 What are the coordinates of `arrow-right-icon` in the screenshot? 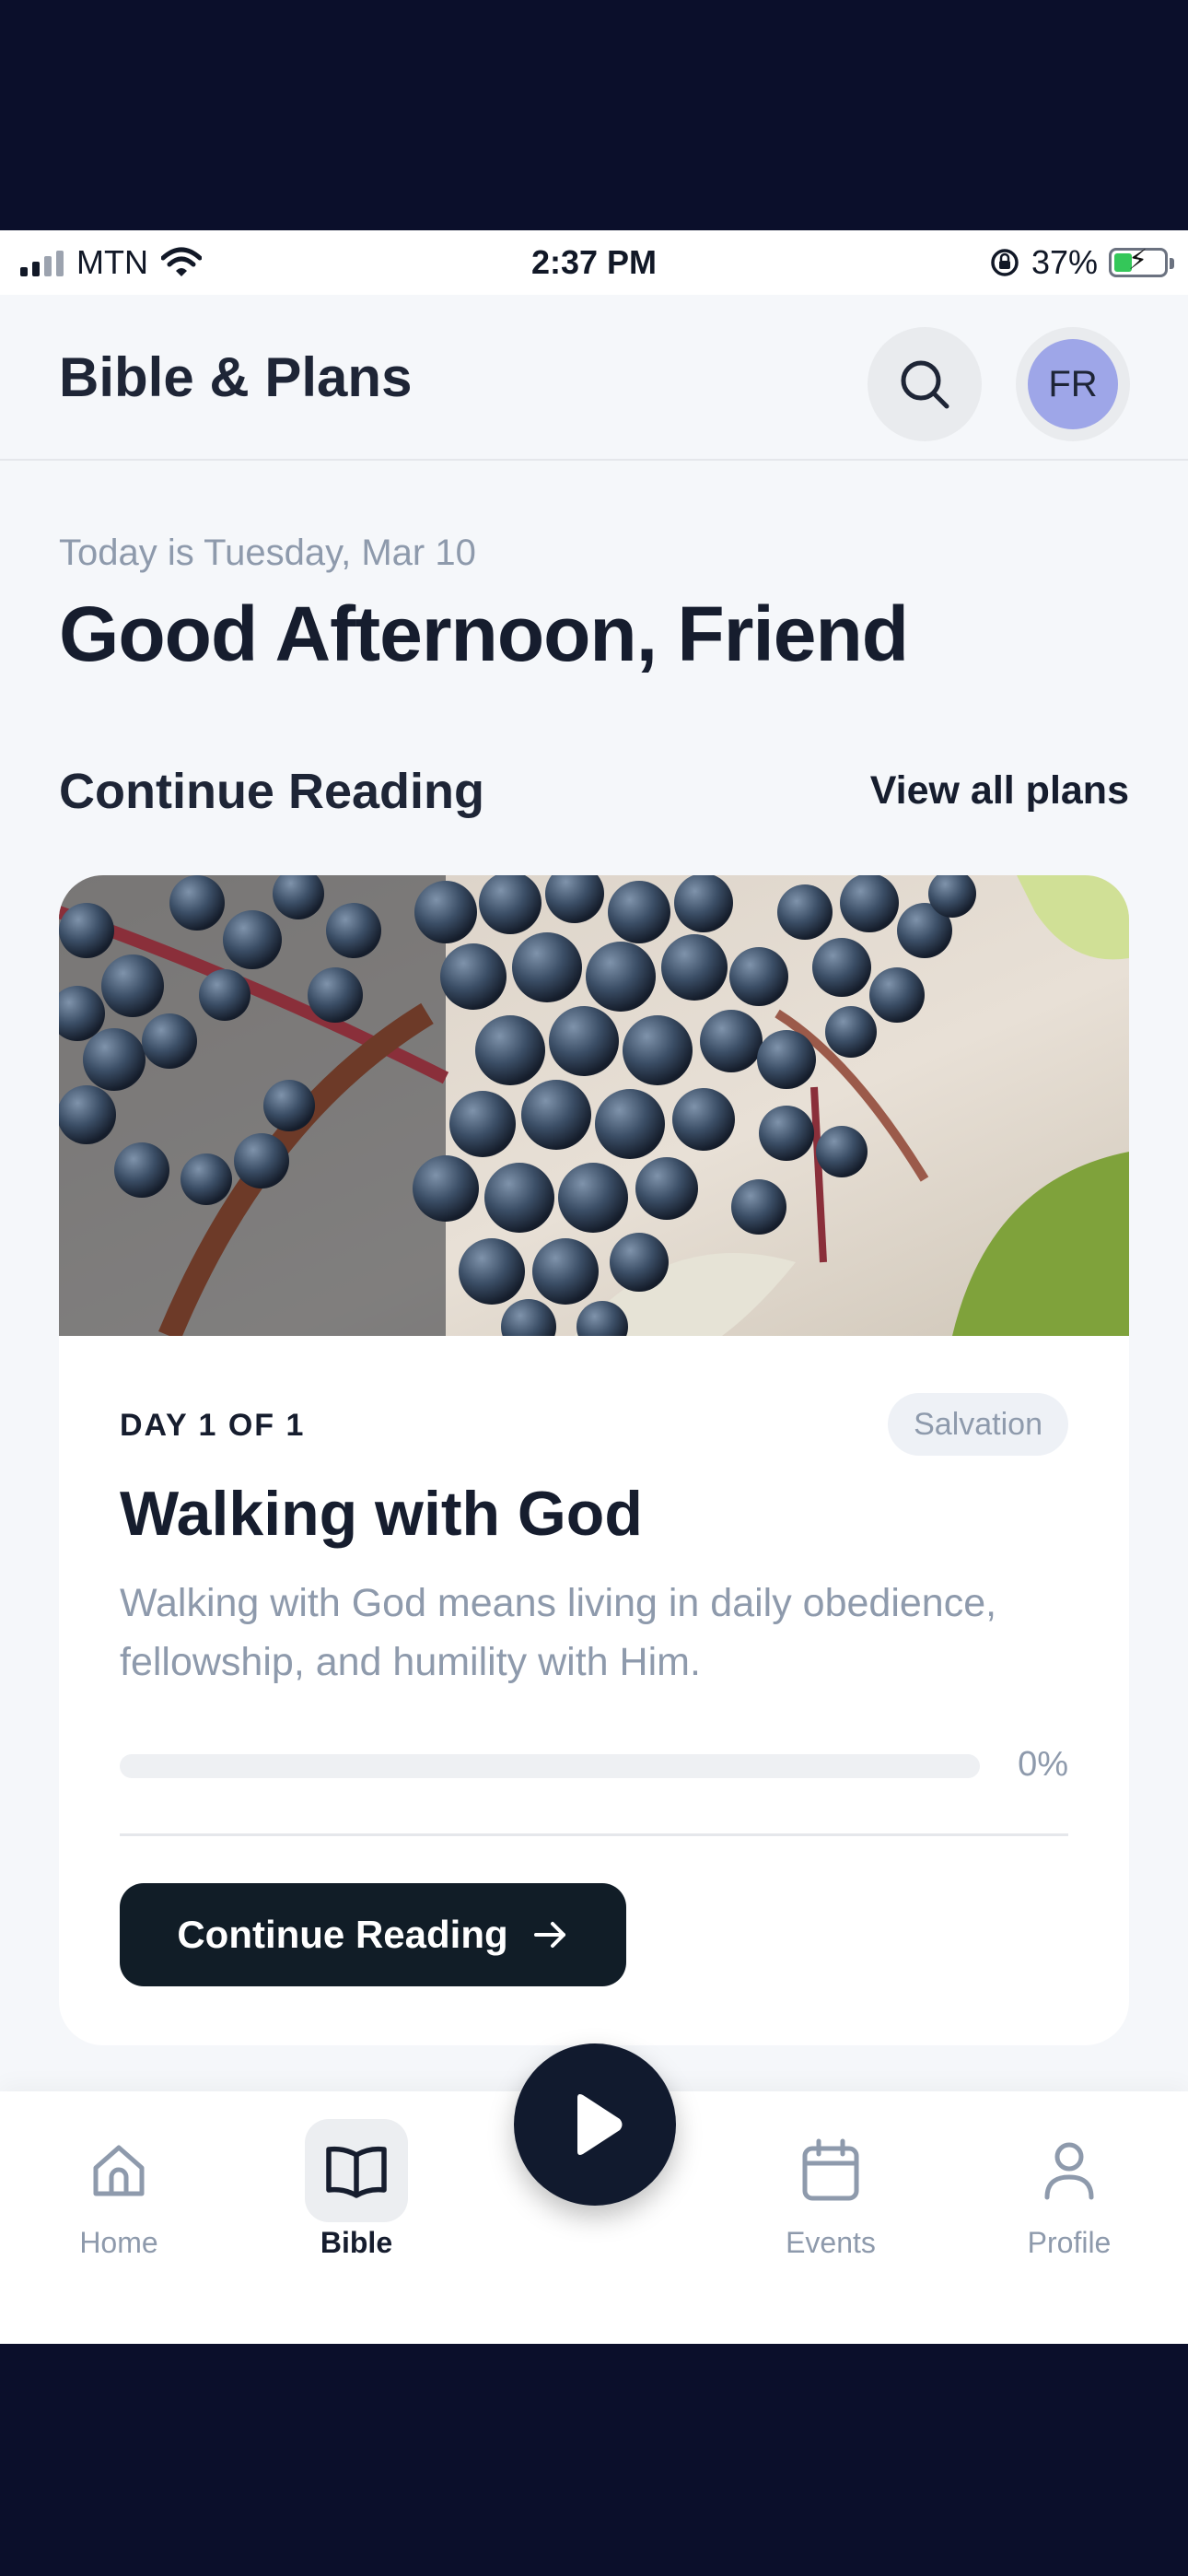 It's located at (549, 1935).